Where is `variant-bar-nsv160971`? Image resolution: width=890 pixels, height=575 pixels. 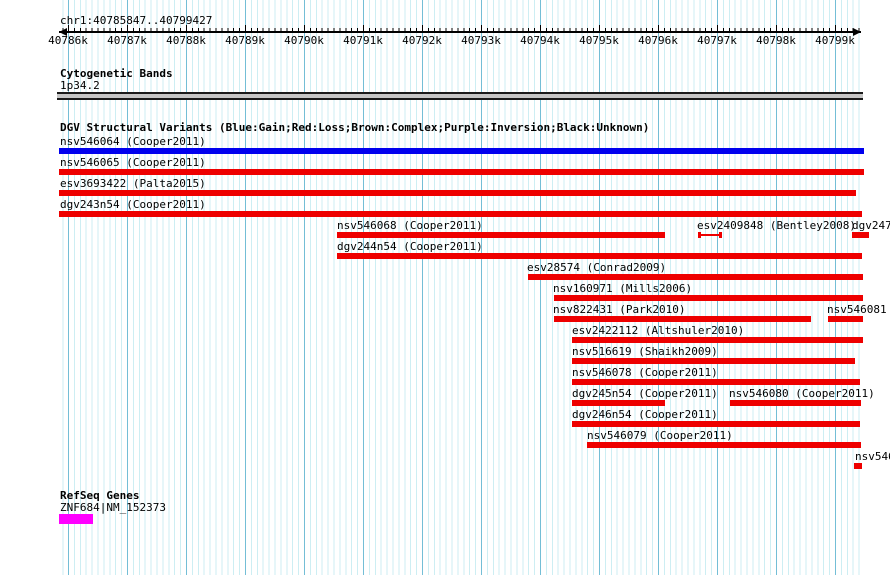 variant-bar-nsv160971 is located at coordinates (708, 298).